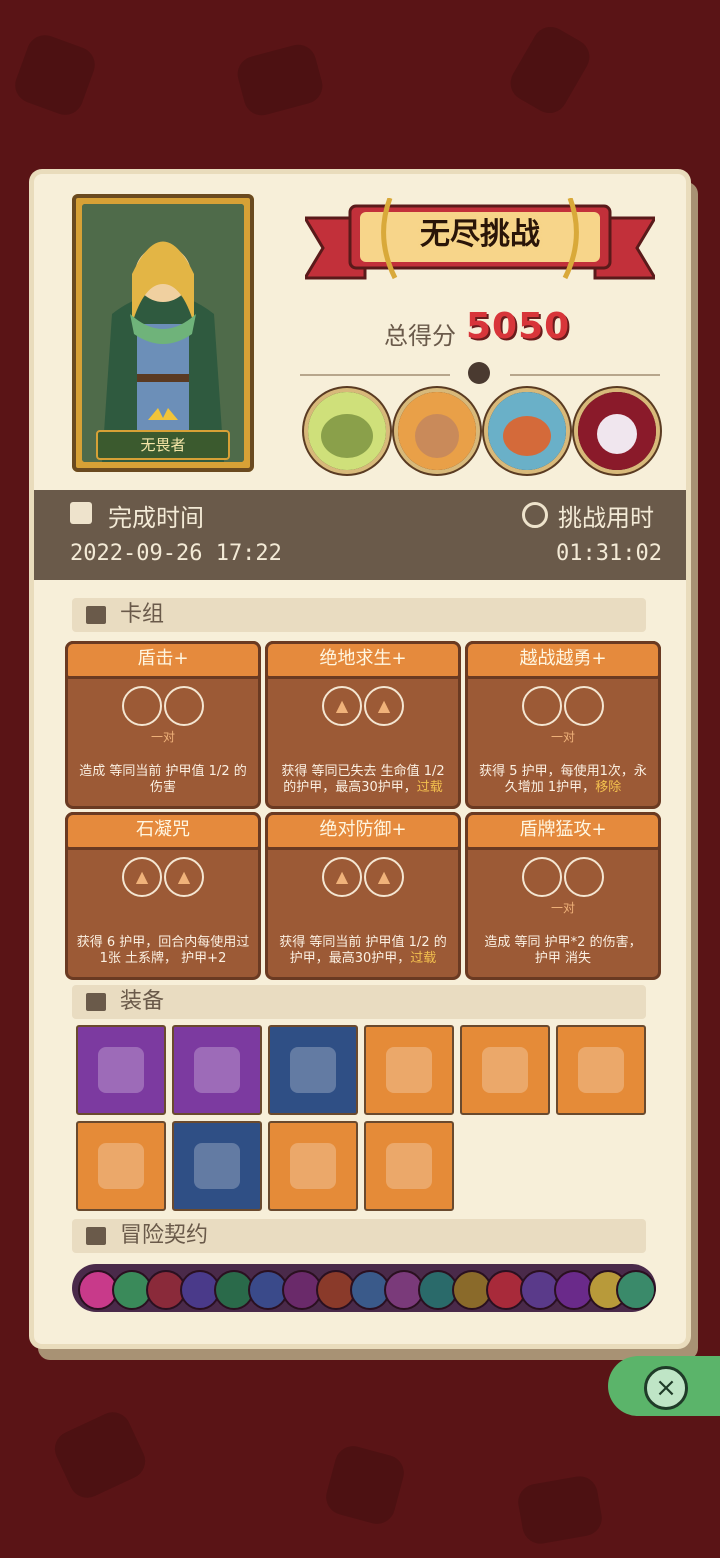  What do you see at coordinates (142, 614) in the screenshot?
I see `deck-section-title: 卡组` at bounding box center [142, 614].